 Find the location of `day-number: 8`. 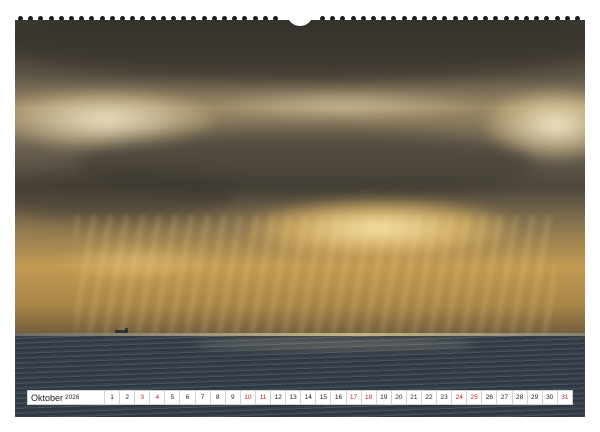

day-number: 8 is located at coordinates (217, 397).